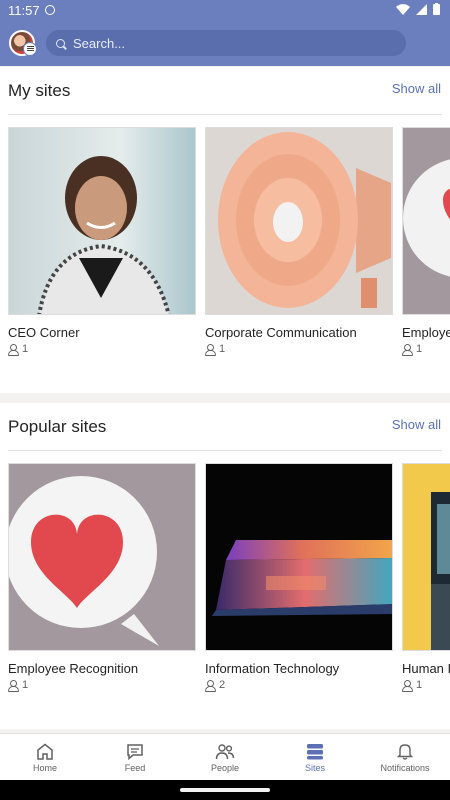 The height and width of the screenshot is (800, 450). What do you see at coordinates (39, 90) in the screenshot?
I see `section-title: My sites` at bounding box center [39, 90].